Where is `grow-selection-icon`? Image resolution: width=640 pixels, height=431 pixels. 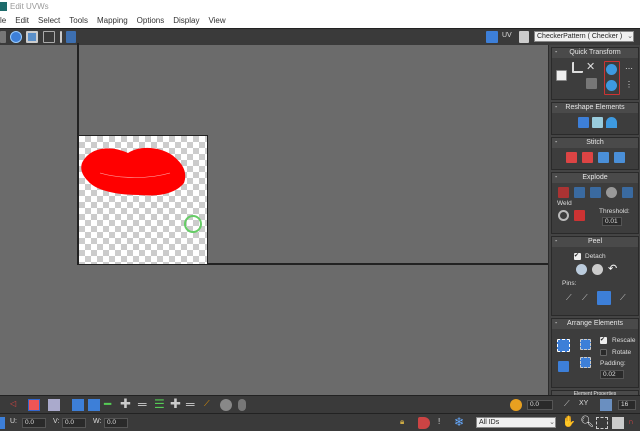
grow-selection-icon is located at coordinates (78, 405).